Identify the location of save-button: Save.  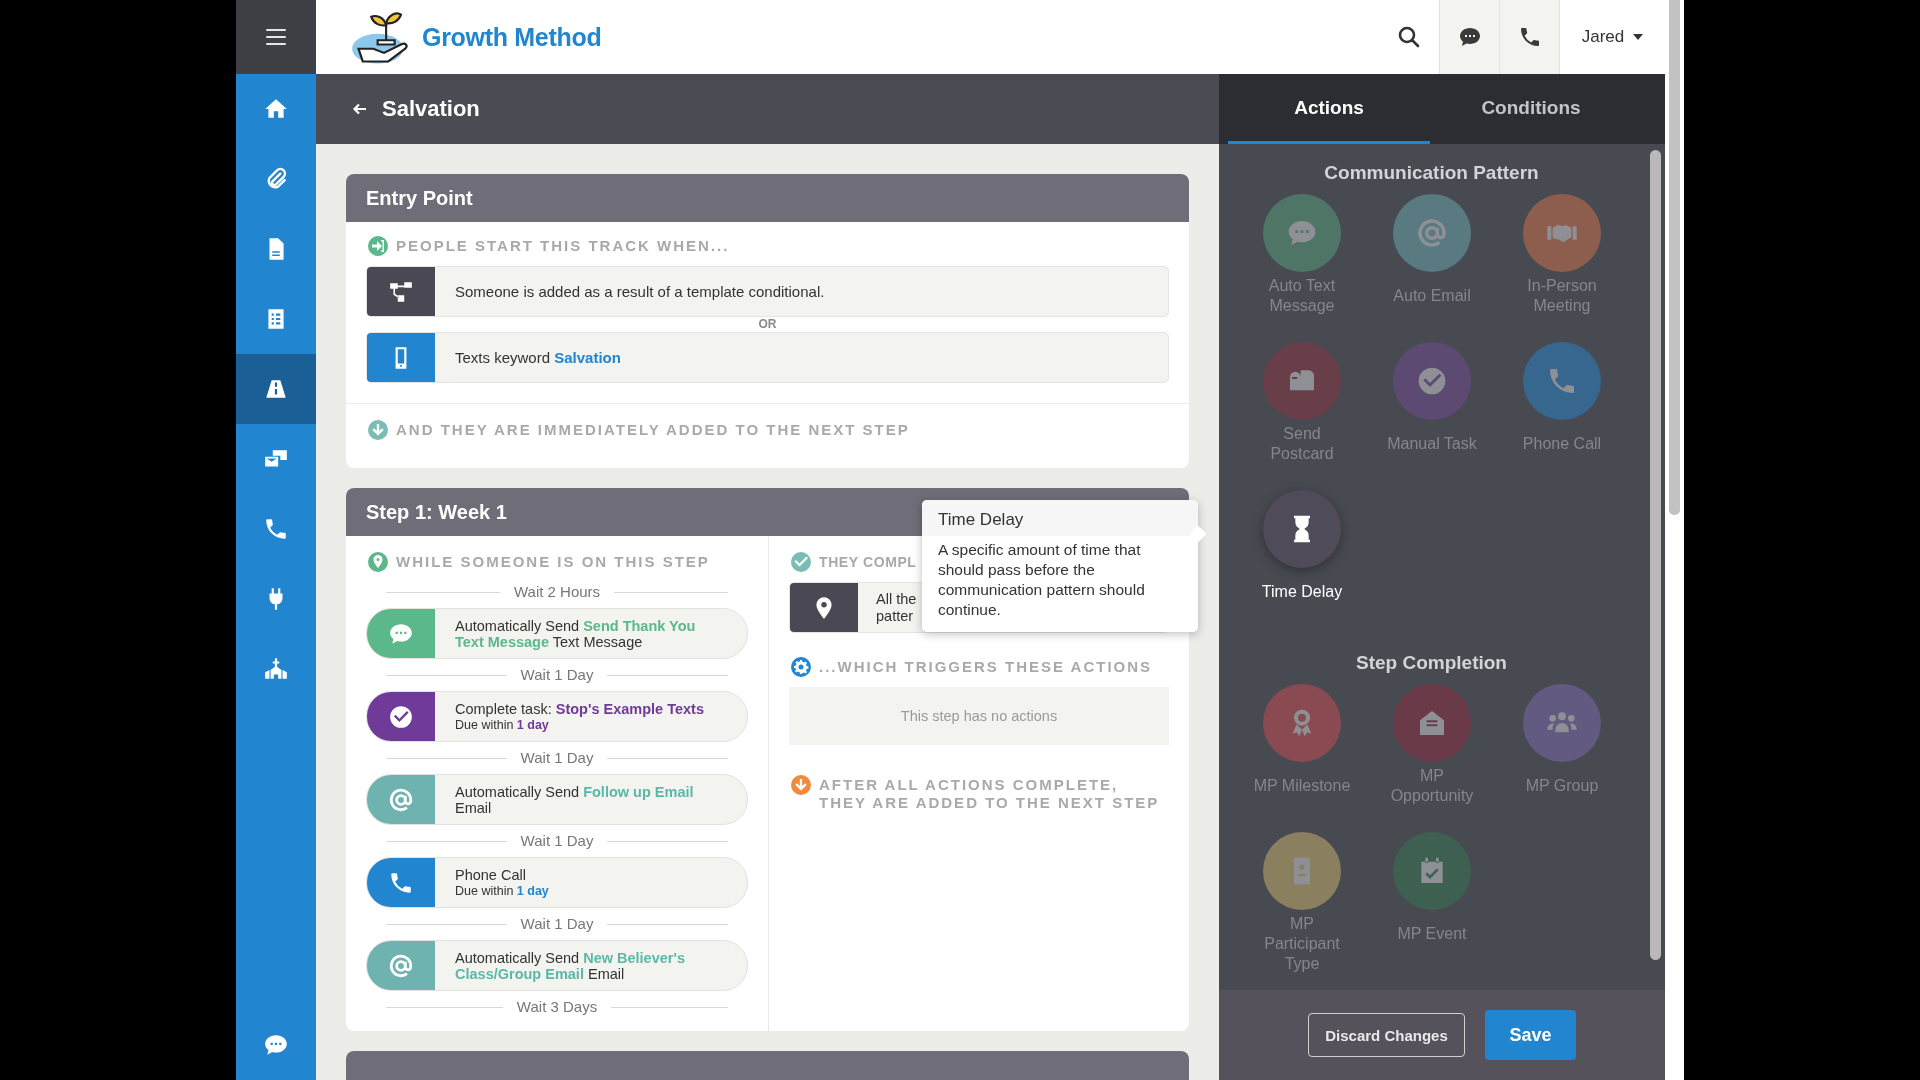
(1530, 1035).